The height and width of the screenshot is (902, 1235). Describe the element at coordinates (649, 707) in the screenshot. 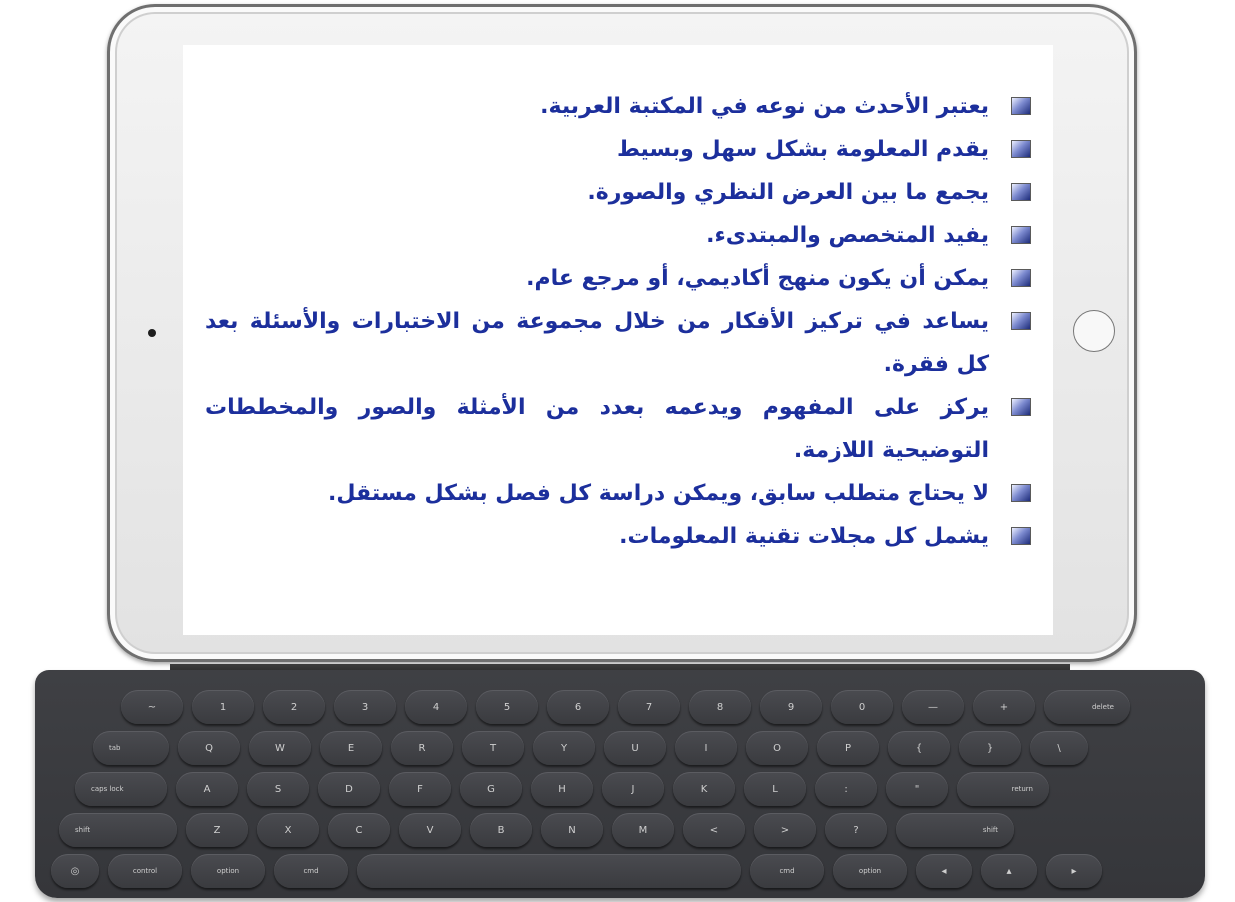

I see `key: 7` at that location.